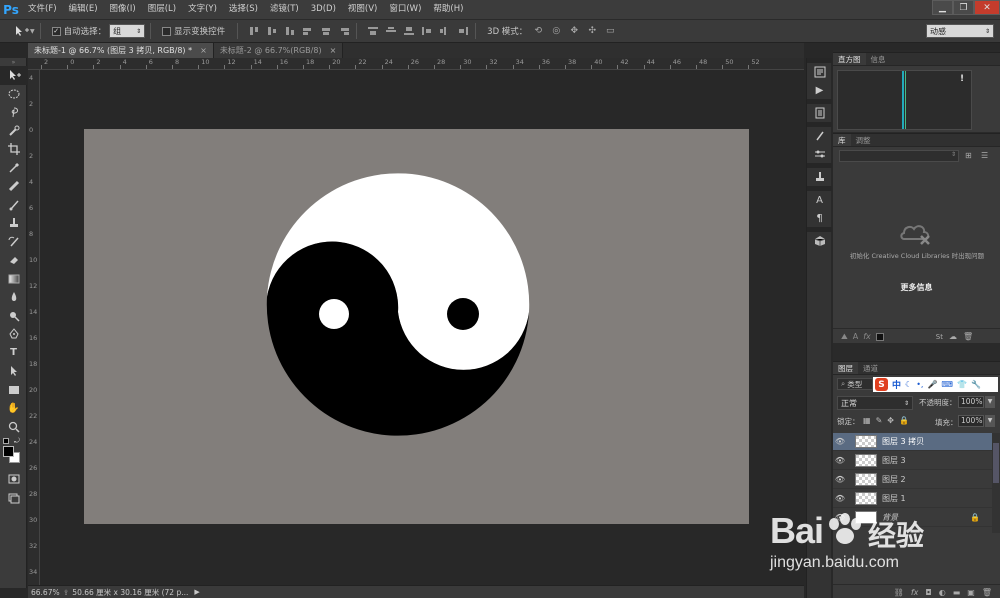 This screenshot has height=598, width=1000. What do you see at coordinates (167, 31) in the screenshot?
I see `show-transform-checkbox` at bounding box center [167, 31].